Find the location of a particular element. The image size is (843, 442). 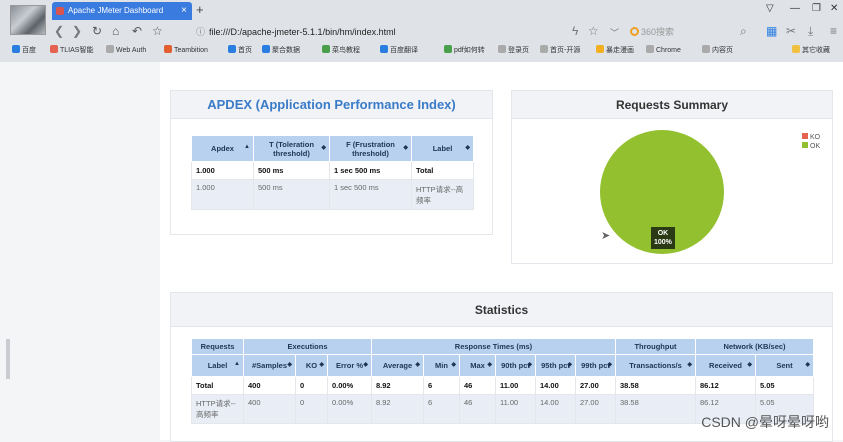

undo-icon: ↶ is located at coordinates (137, 31).